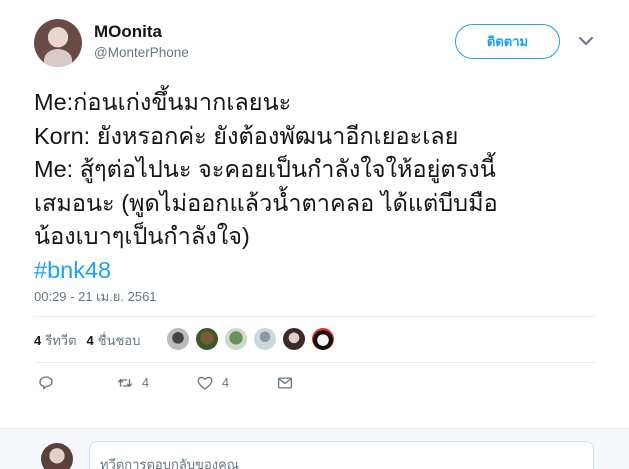  I want to click on follow-button: ติดตาม, so click(507, 41).